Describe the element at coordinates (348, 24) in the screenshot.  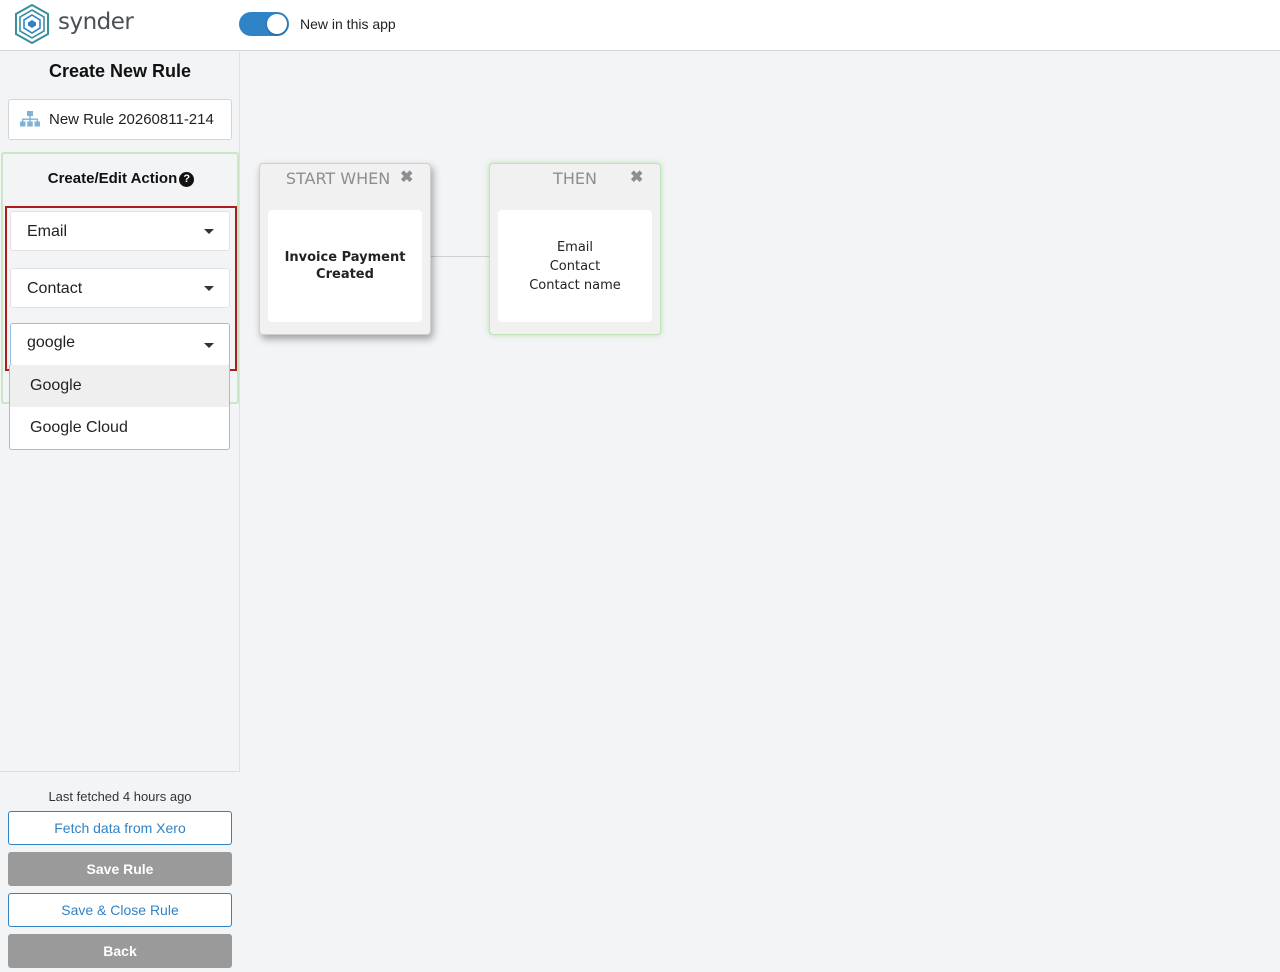
I see `toggle-label: New in this app` at that location.